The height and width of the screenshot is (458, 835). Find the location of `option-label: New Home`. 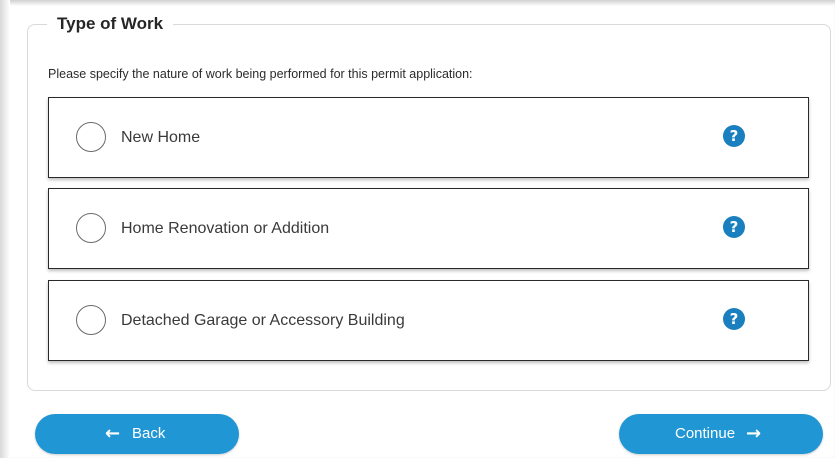

option-label: New Home is located at coordinates (161, 137).